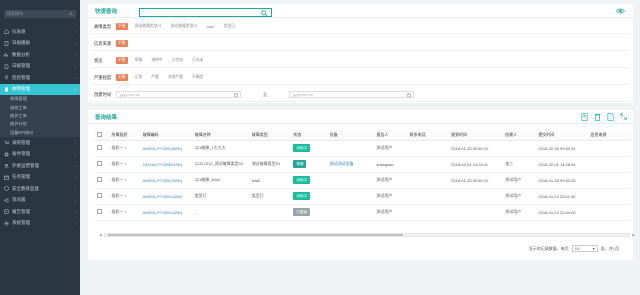 Image resolution: width=640 pixels, height=295 pixels. Describe the element at coordinates (270, 135) in the screenshot. I see `column-header: 故障类型` at that location.